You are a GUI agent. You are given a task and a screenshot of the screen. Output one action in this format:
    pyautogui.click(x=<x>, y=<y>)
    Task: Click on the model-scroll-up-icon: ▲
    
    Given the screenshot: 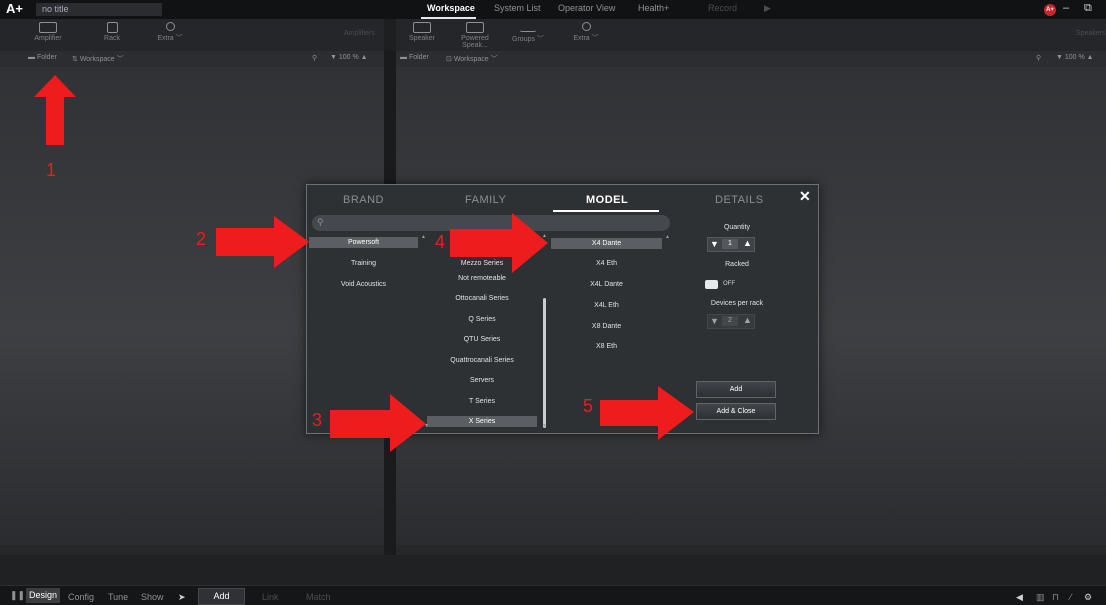 What is the action you would take?
    pyautogui.click(x=667, y=237)
    